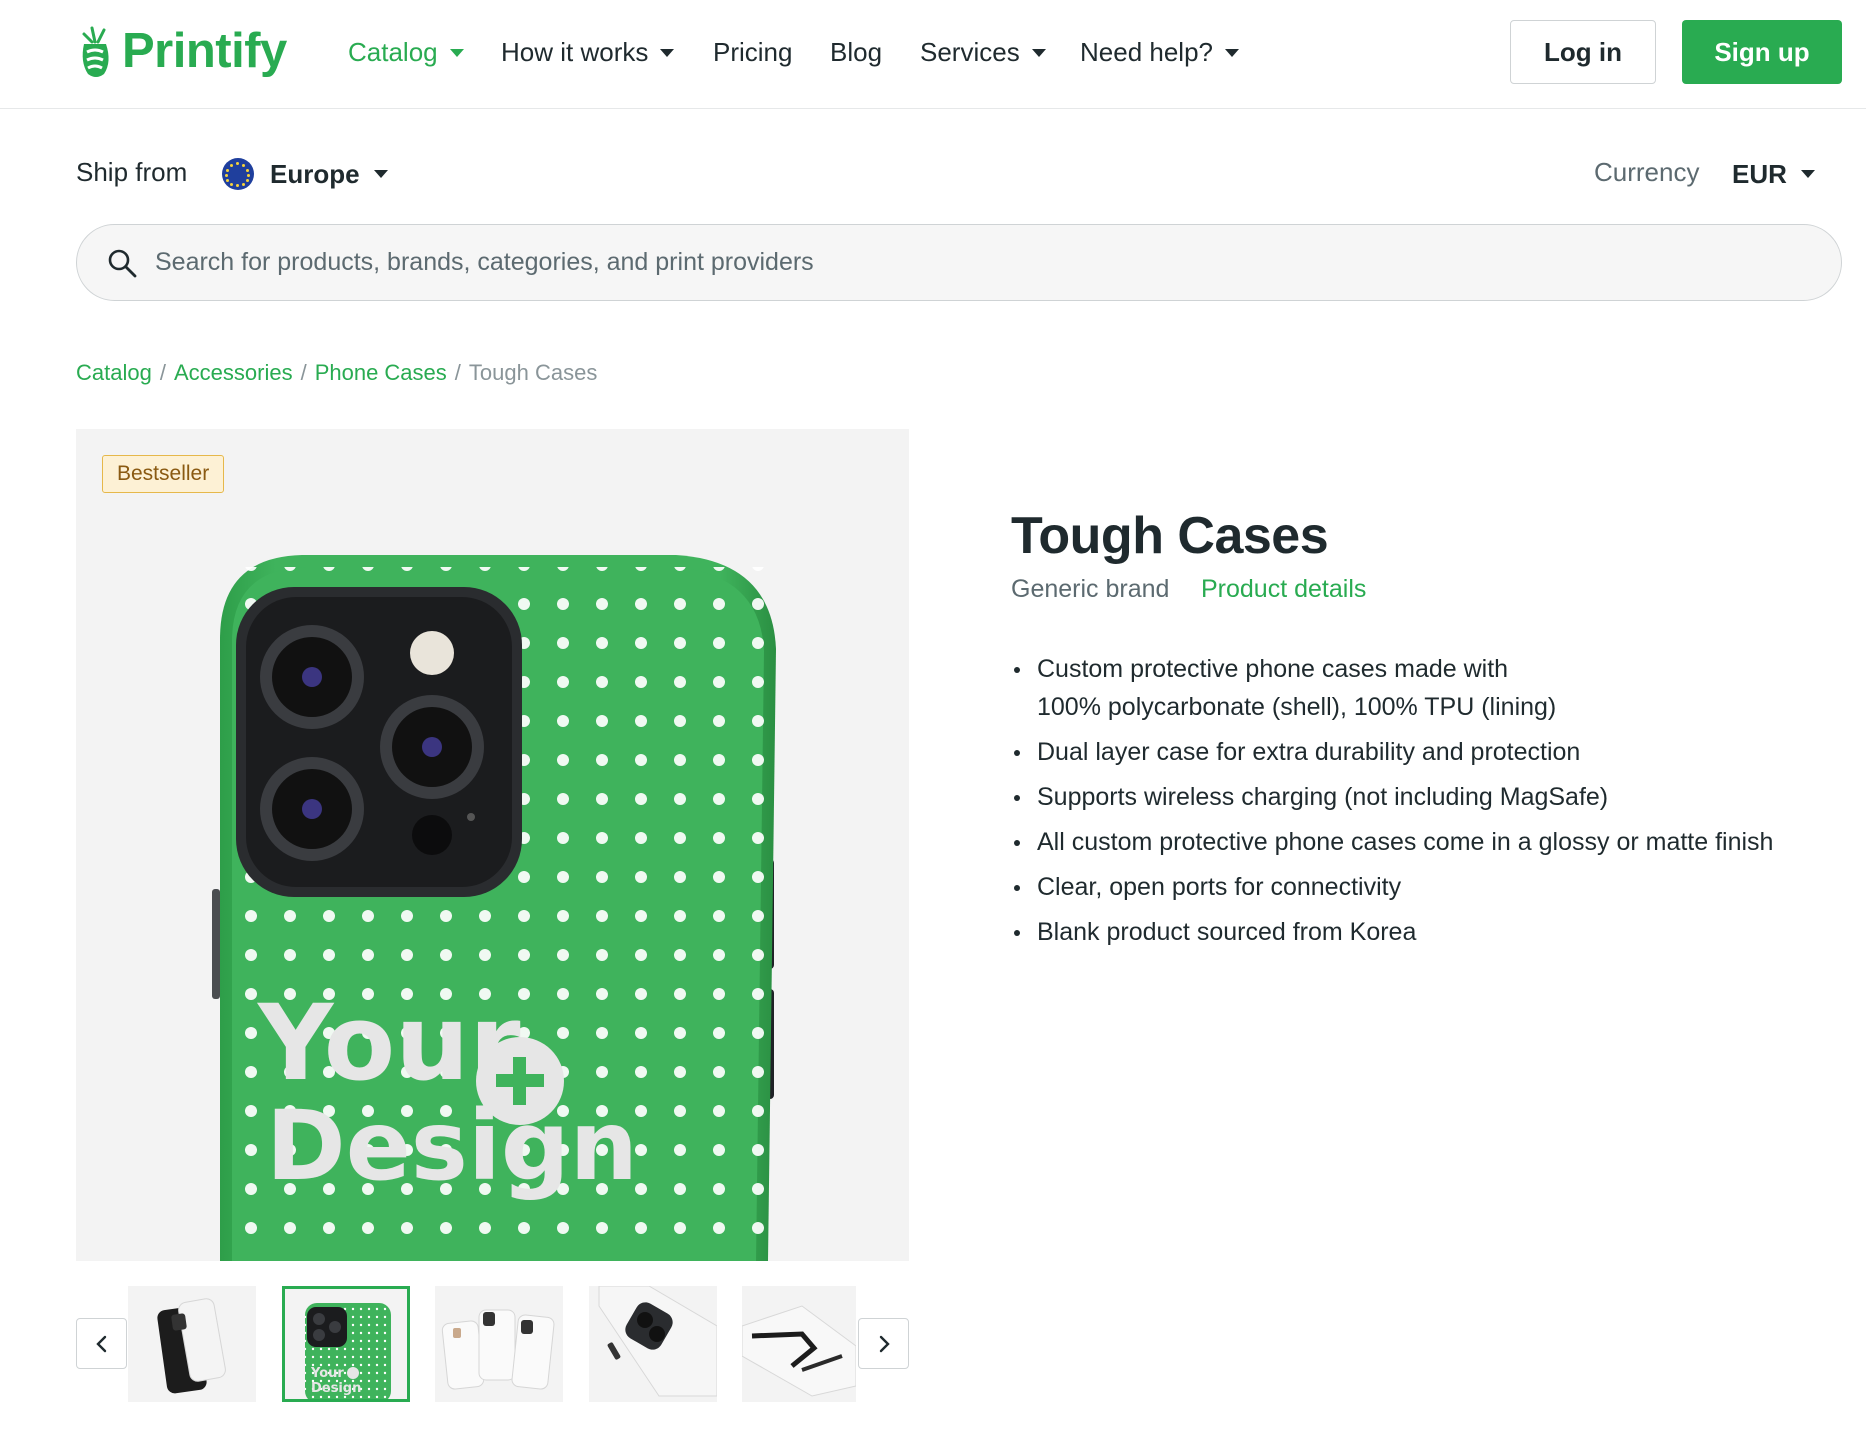  I want to click on search-icon, so click(122, 263).